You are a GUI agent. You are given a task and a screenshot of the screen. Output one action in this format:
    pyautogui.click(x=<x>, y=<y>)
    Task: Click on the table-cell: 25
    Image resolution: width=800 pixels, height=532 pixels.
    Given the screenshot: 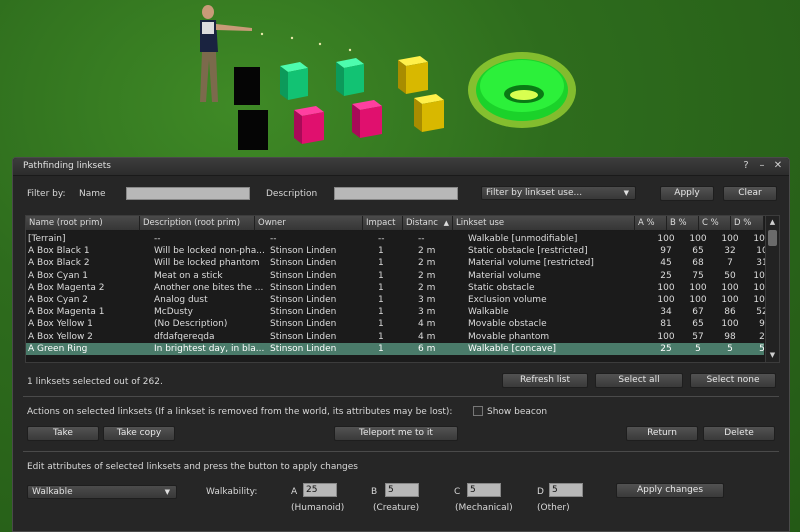 What is the action you would take?
    pyautogui.click(x=666, y=275)
    